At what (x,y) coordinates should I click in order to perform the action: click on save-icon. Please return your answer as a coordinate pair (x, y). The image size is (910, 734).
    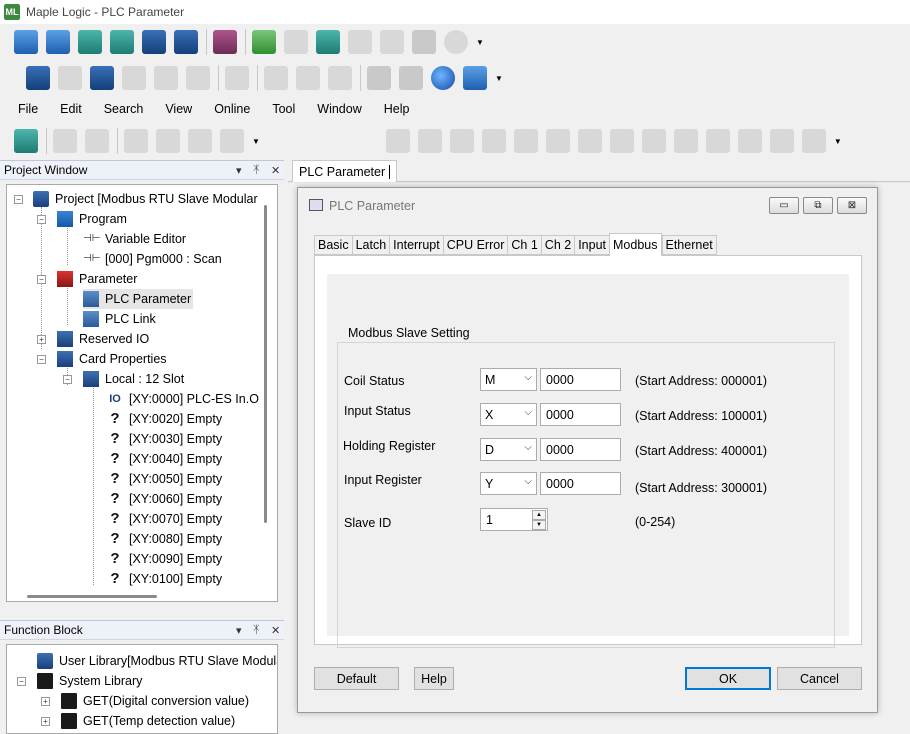
    Looking at the image, I should click on (154, 42).